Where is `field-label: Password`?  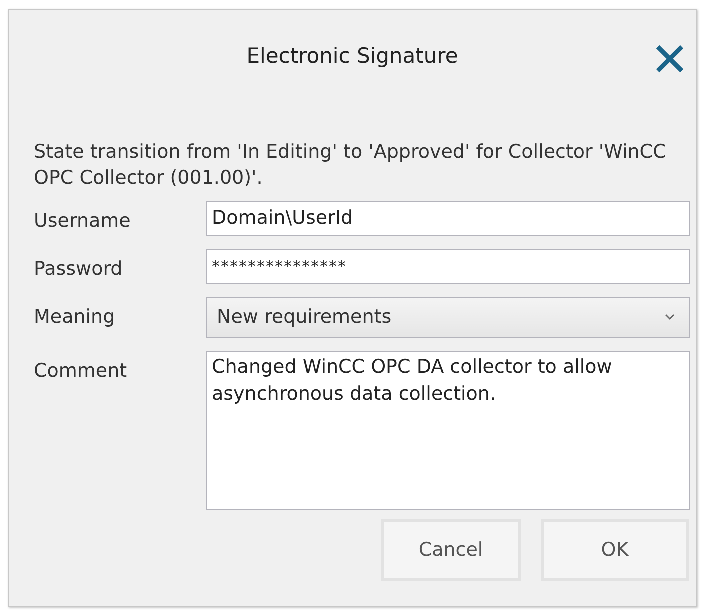
field-label: Password is located at coordinates (78, 269).